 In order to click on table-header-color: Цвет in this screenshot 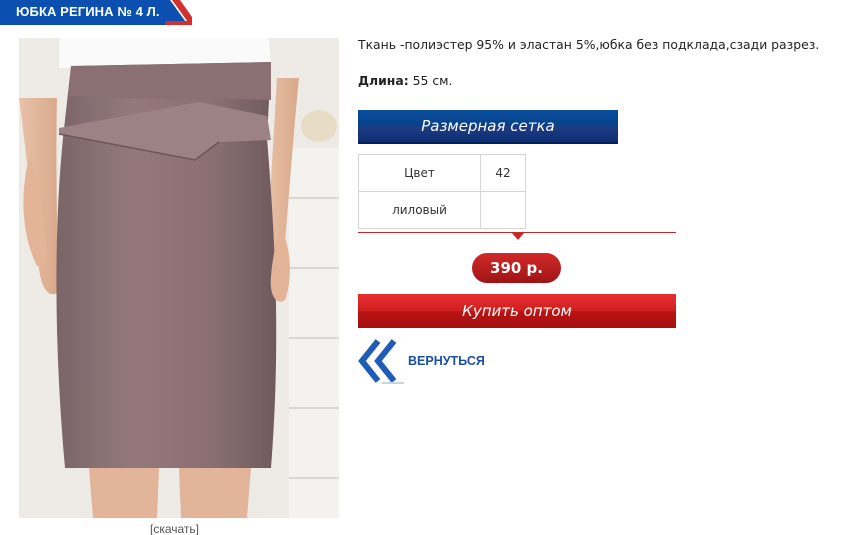, I will do `click(419, 173)`.